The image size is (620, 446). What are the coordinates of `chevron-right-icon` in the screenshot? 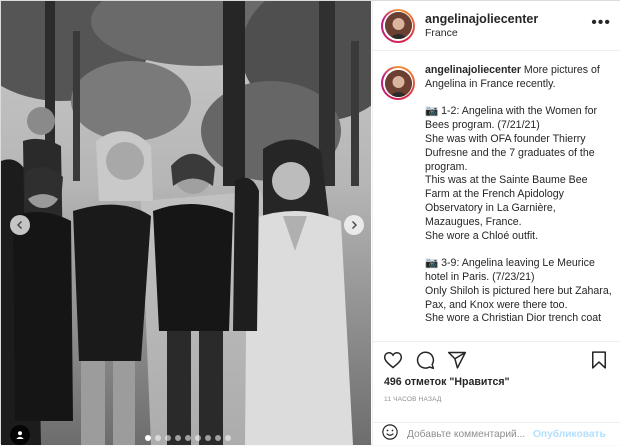 It's located at (354, 225).